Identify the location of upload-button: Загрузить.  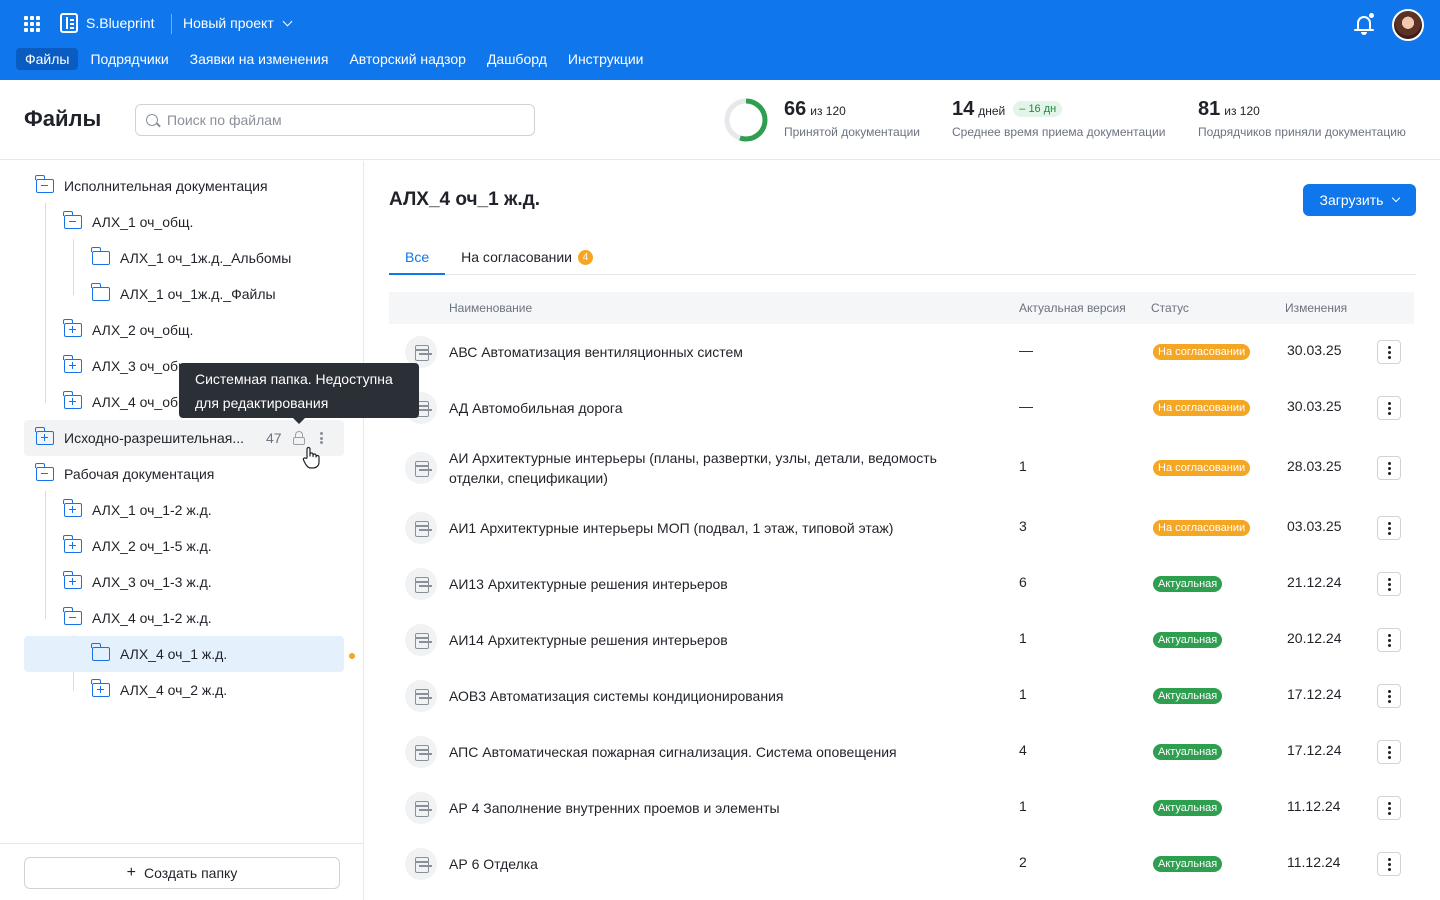
(1359, 200).